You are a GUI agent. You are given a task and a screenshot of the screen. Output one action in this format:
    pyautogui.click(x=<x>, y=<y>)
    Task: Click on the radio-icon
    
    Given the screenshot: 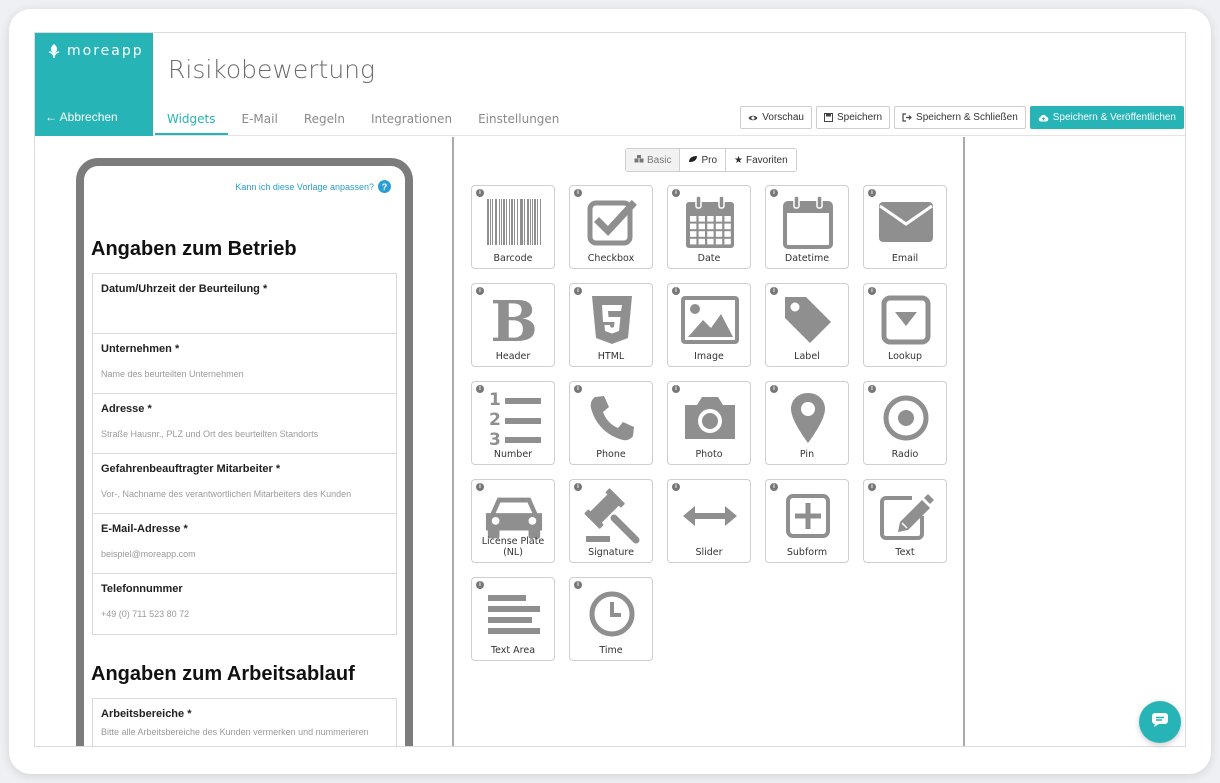 What is the action you would take?
    pyautogui.click(x=906, y=418)
    